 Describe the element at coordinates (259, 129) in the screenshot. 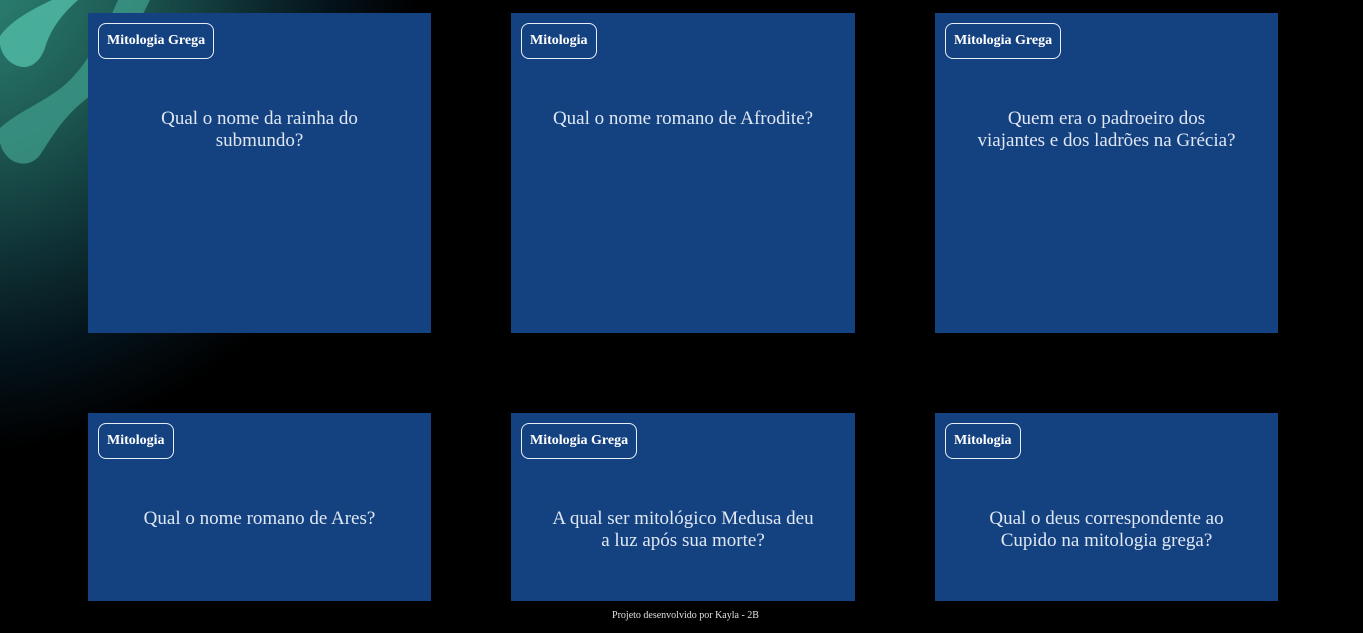

I see `question-text: Qual o nome da rainha do submundo?` at that location.